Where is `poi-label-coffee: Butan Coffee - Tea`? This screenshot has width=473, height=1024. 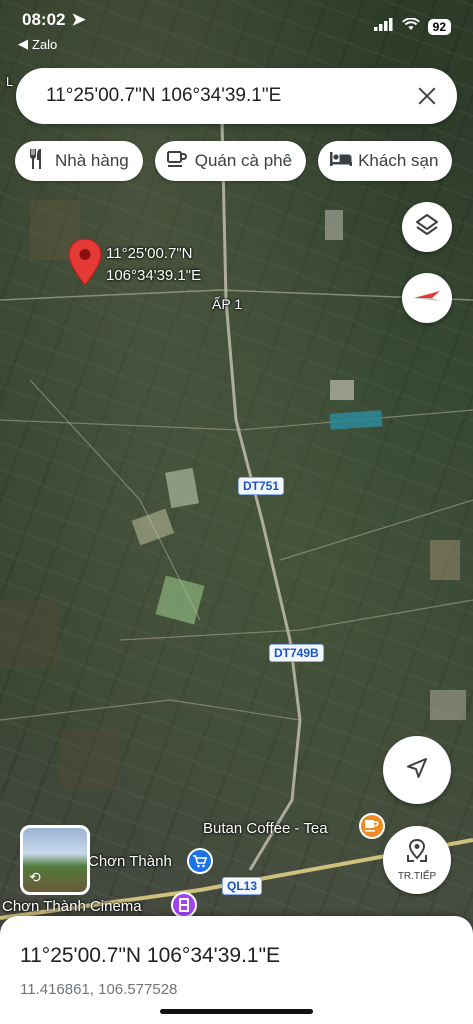
poi-label-coffee: Butan Coffee - Tea is located at coordinates (265, 828).